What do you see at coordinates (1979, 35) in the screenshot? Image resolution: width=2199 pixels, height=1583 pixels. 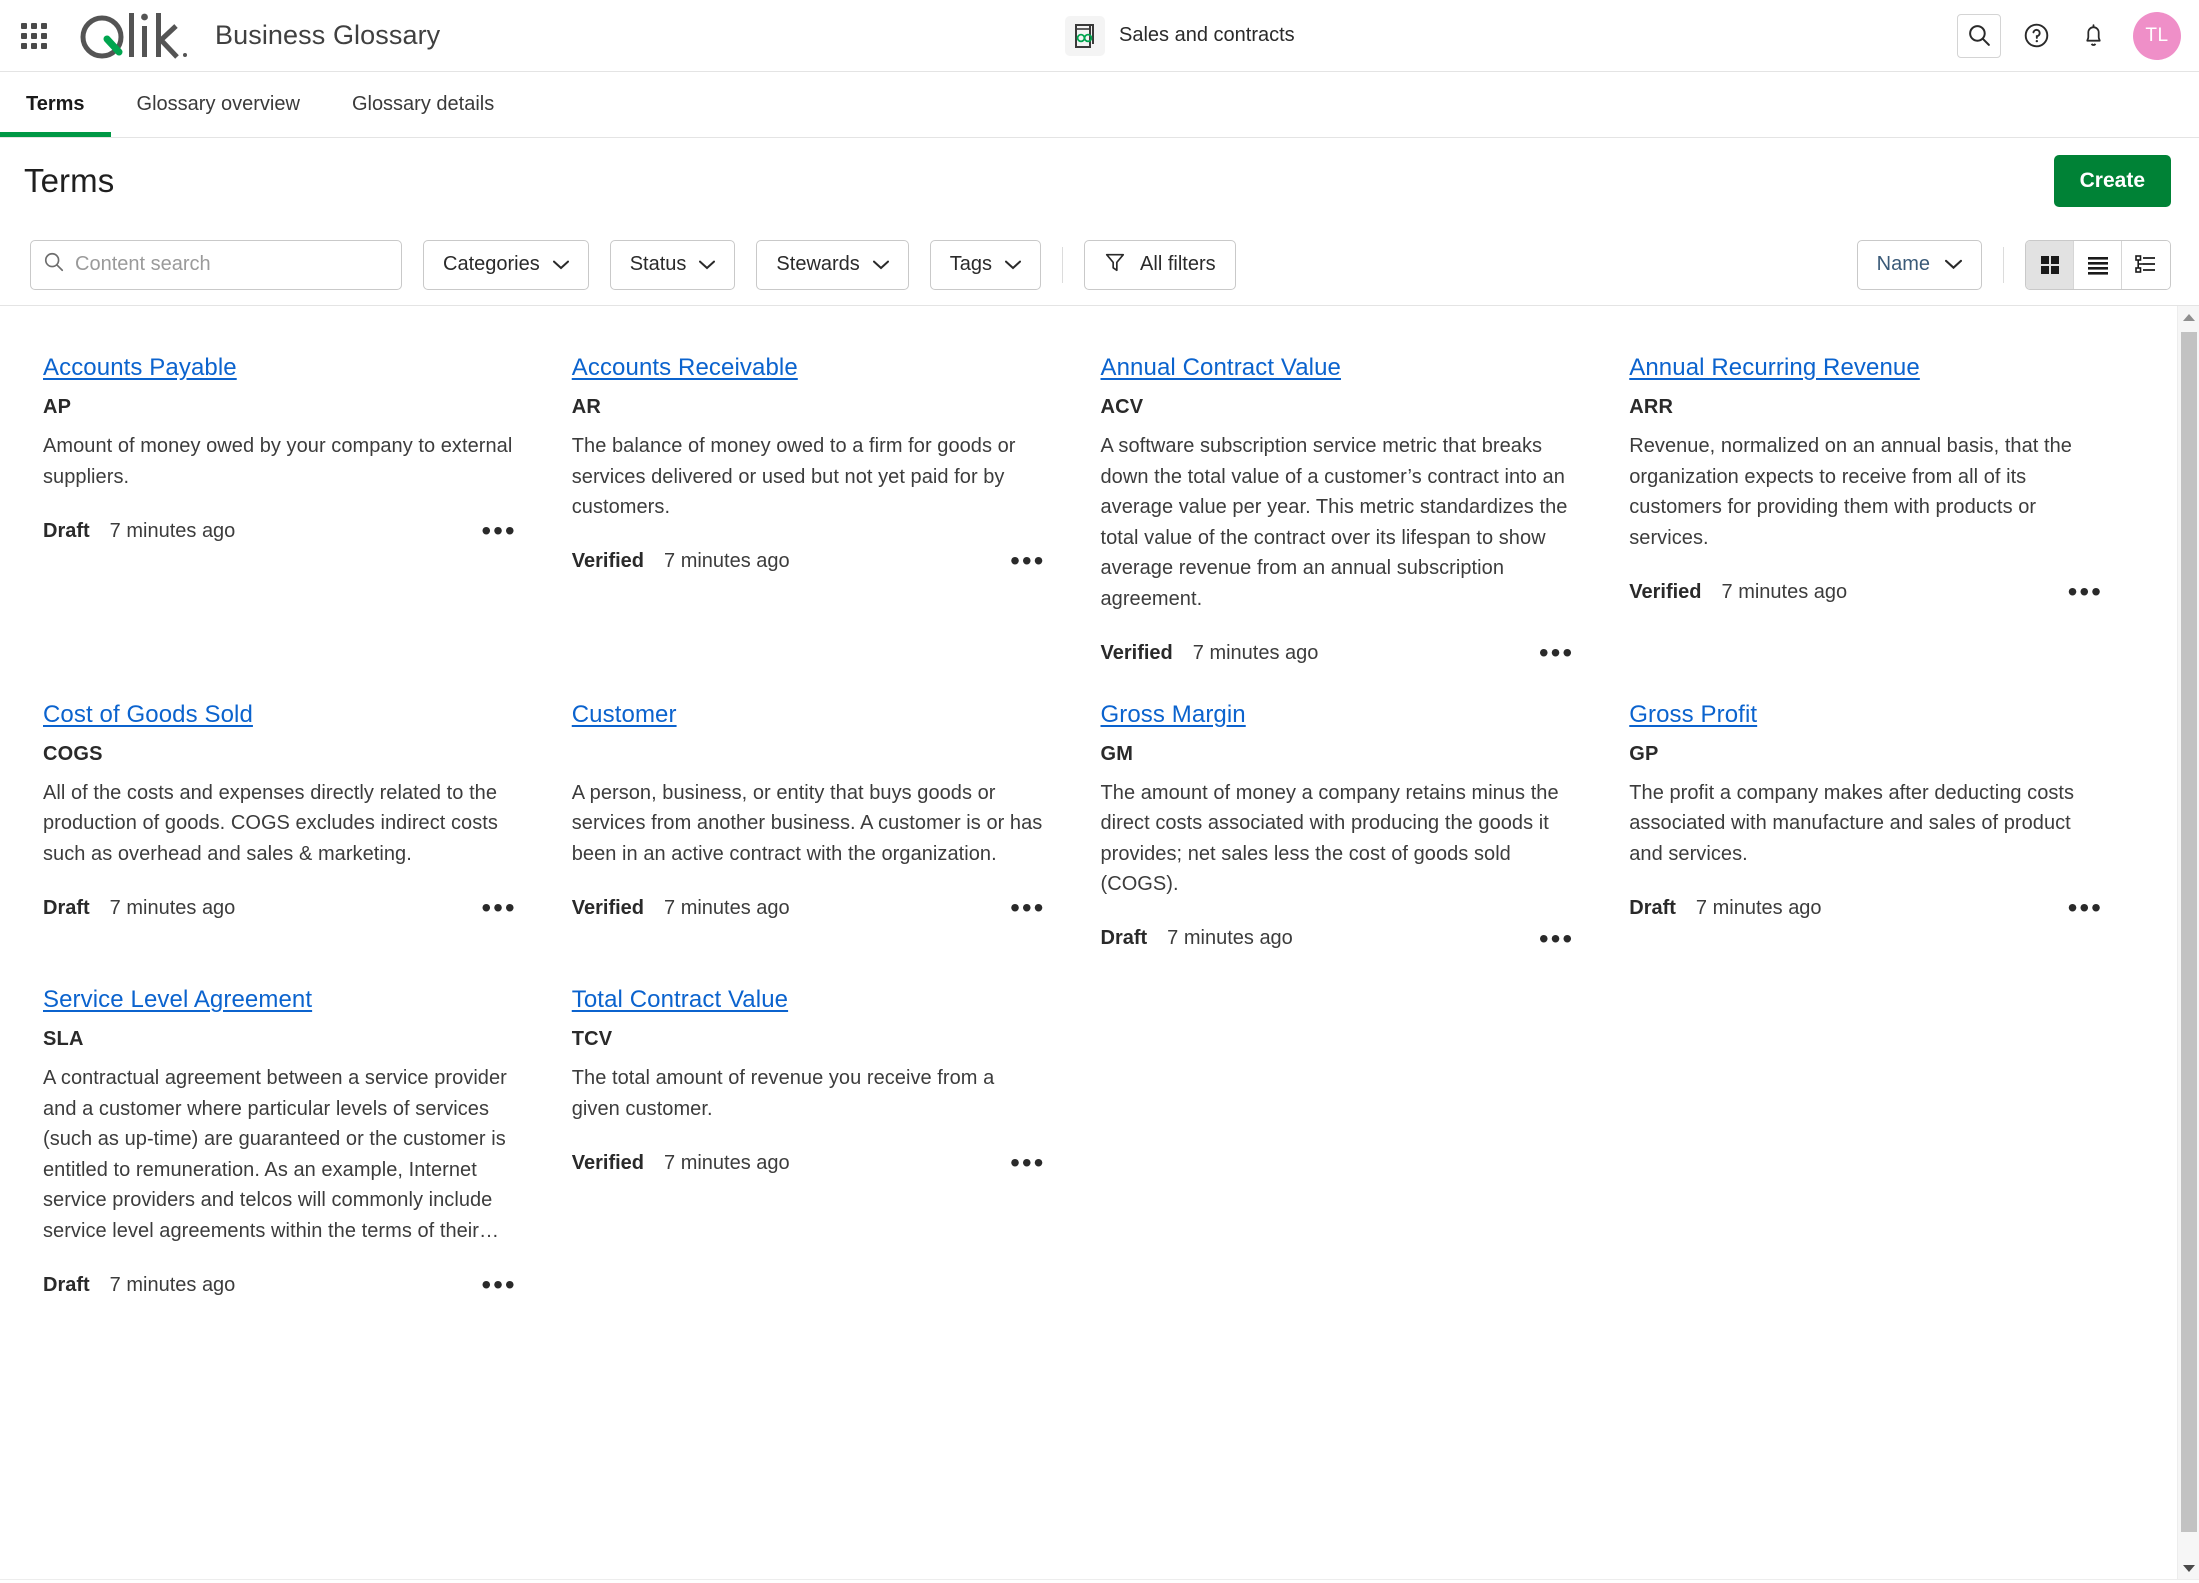 I see `search-icon` at bounding box center [1979, 35].